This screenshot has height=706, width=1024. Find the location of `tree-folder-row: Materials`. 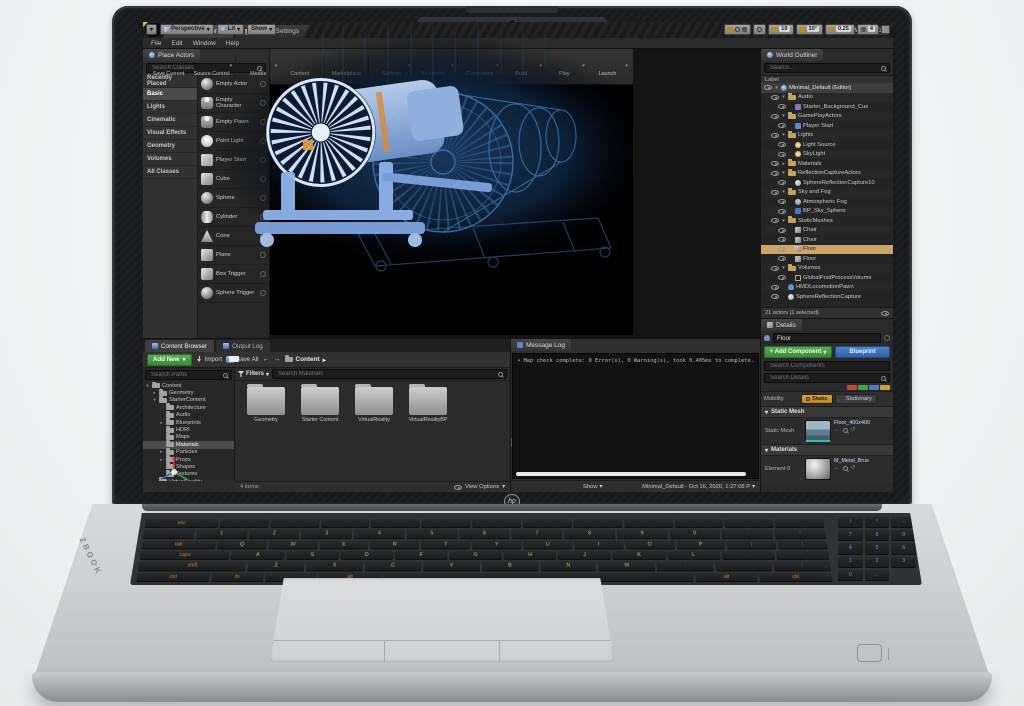

tree-folder-row: Materials is located at coordinates (188, 444).